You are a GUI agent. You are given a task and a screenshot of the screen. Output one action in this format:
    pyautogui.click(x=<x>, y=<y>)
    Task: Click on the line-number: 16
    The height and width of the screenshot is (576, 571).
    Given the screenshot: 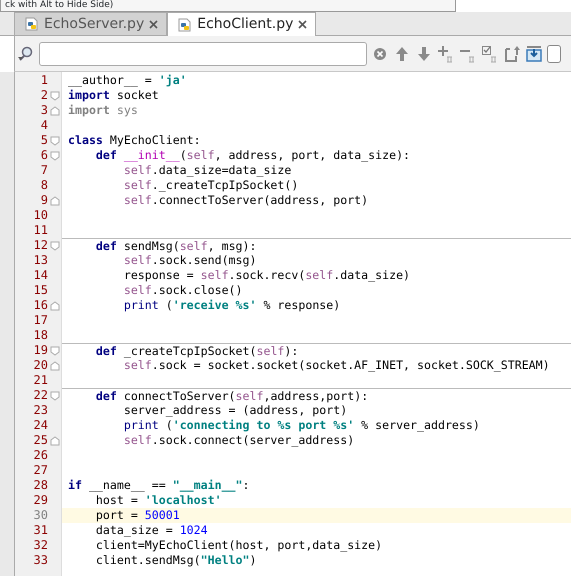 What is the action you would take?
    pyautogui.click(x=40, y=305)
    